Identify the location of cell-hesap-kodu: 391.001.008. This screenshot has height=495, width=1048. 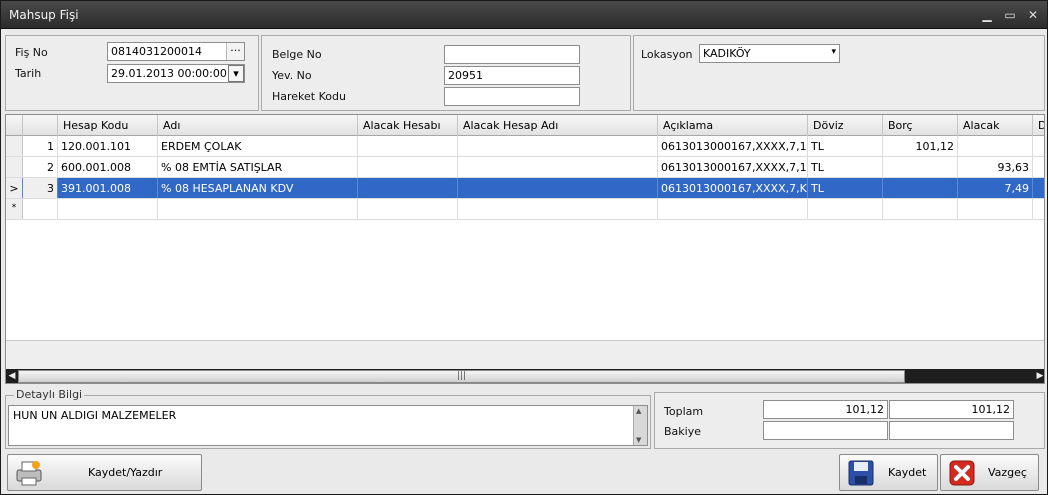
(108, 188).